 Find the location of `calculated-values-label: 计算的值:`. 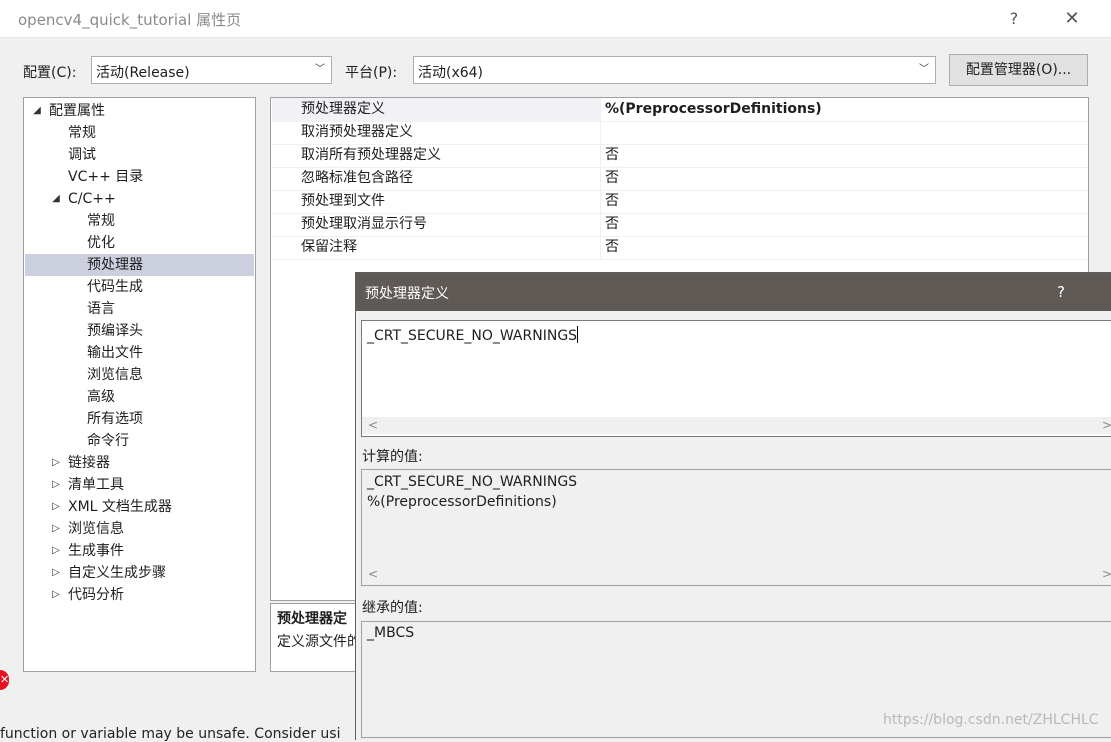

calculated-values-label: 计算的值: is located at coordinates (392, 457).